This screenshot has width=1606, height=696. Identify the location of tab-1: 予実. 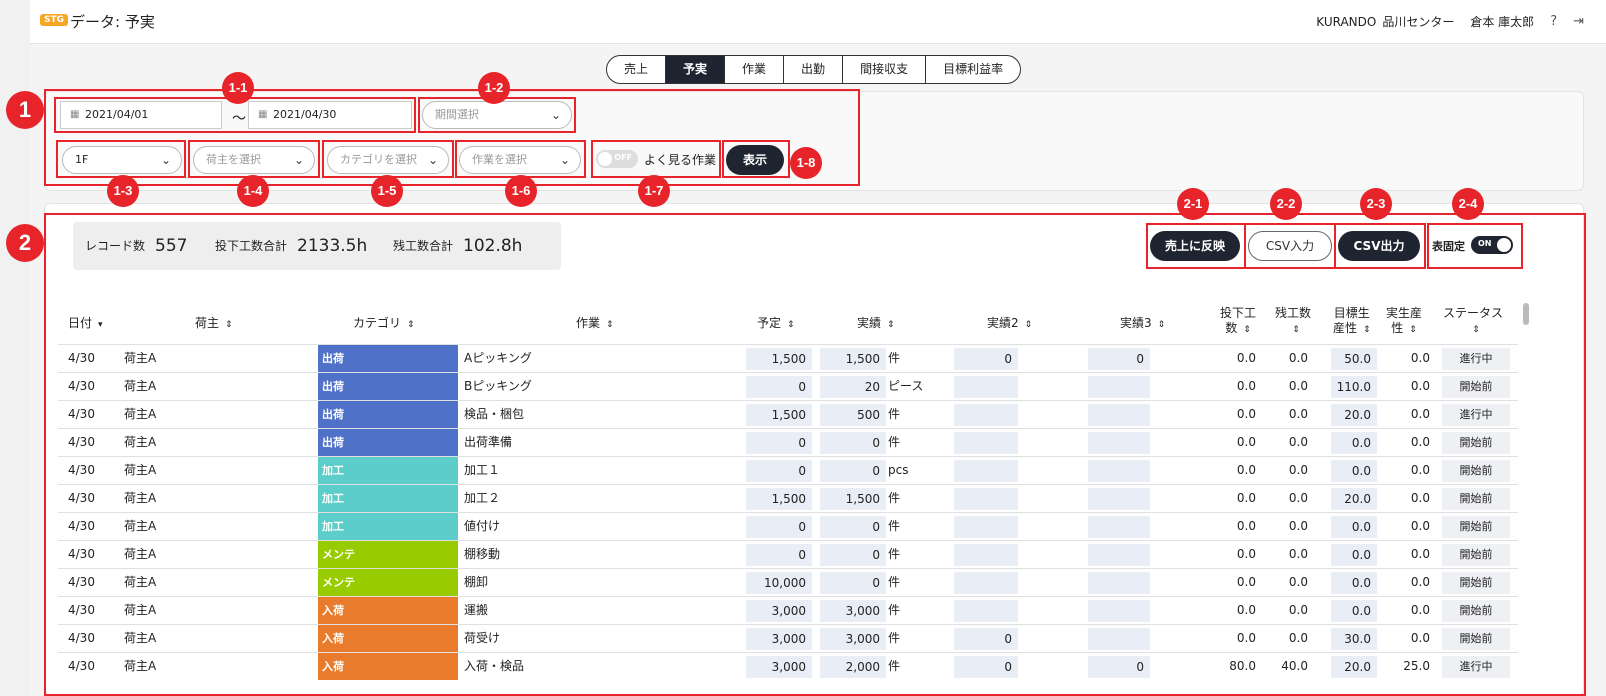
(696, 69).